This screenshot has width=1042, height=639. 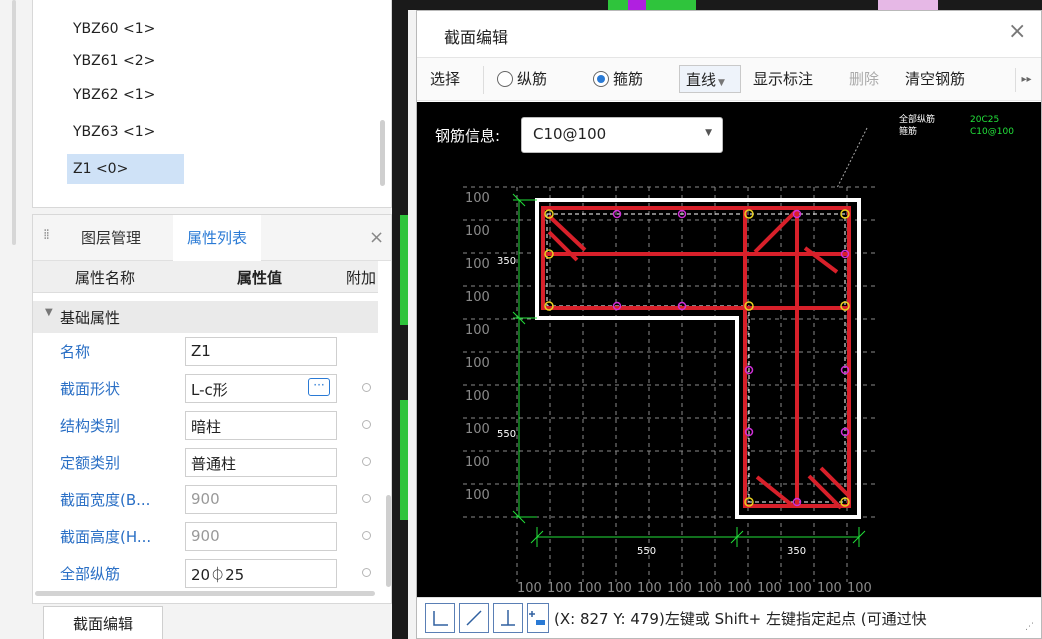 What do you see at coordinates (725, 5) in the screenshot?
I see `background-canvas-top` at bounding box center [725, 5].